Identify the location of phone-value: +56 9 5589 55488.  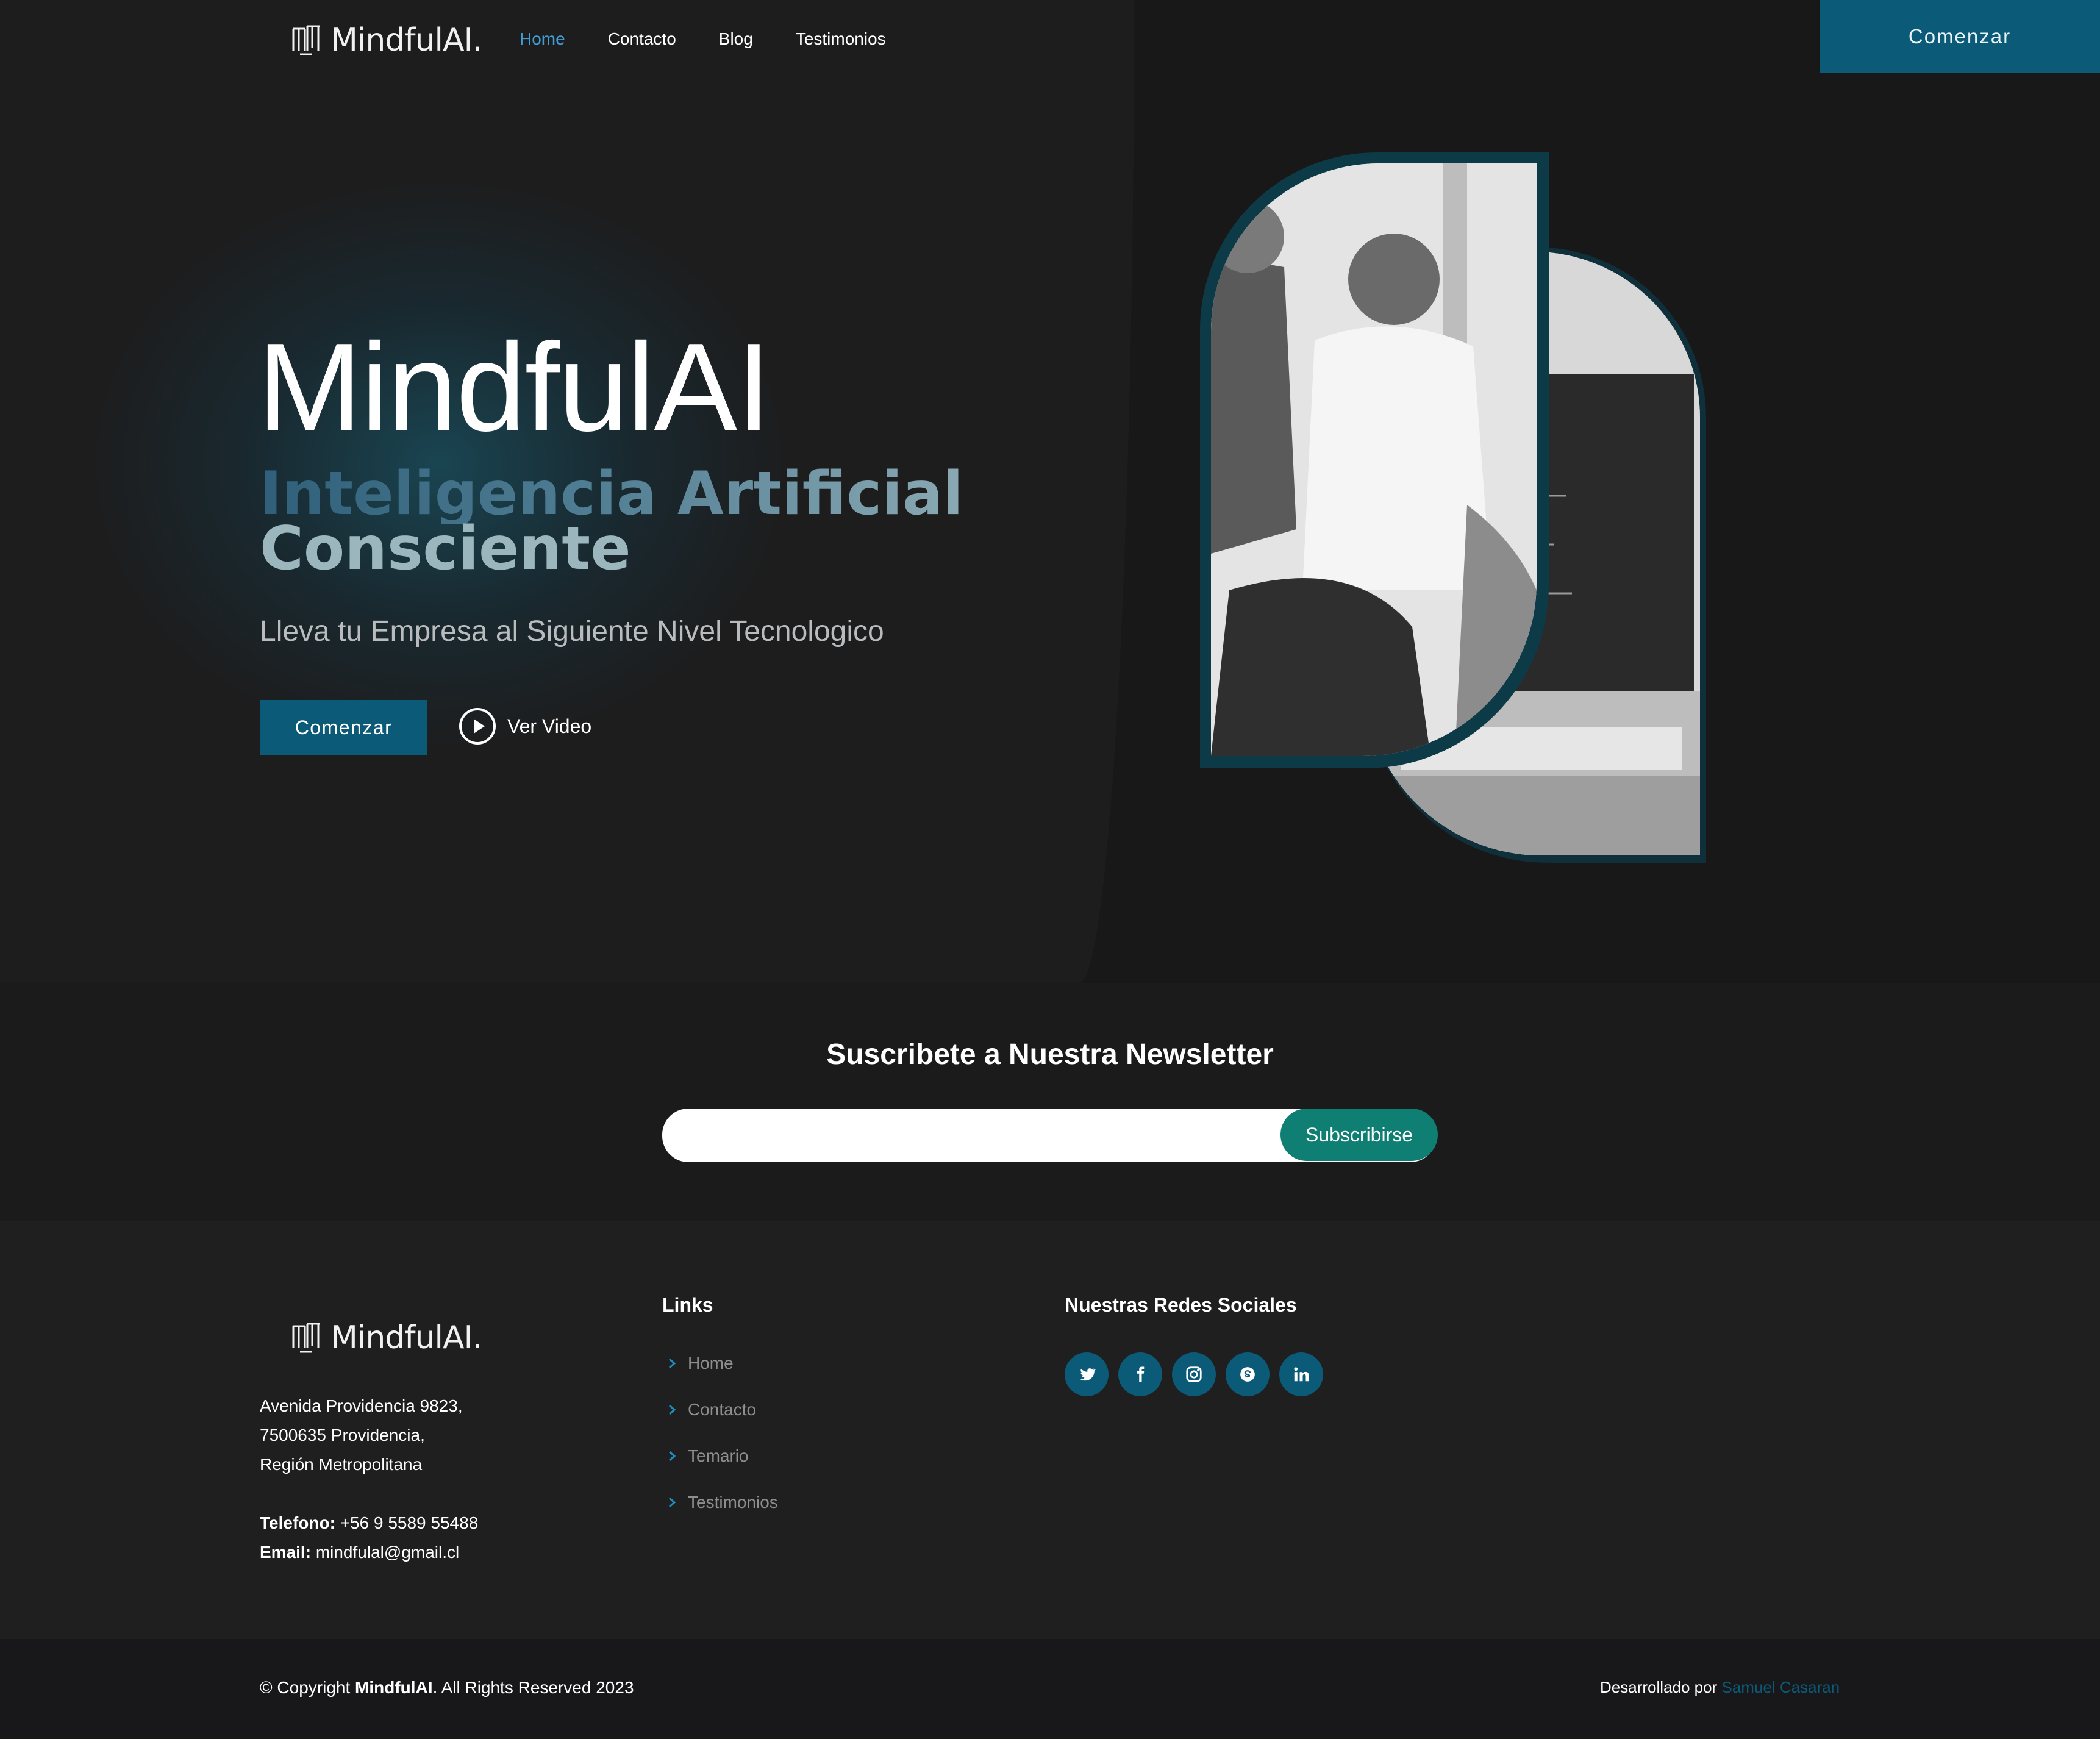
(409, 1523).